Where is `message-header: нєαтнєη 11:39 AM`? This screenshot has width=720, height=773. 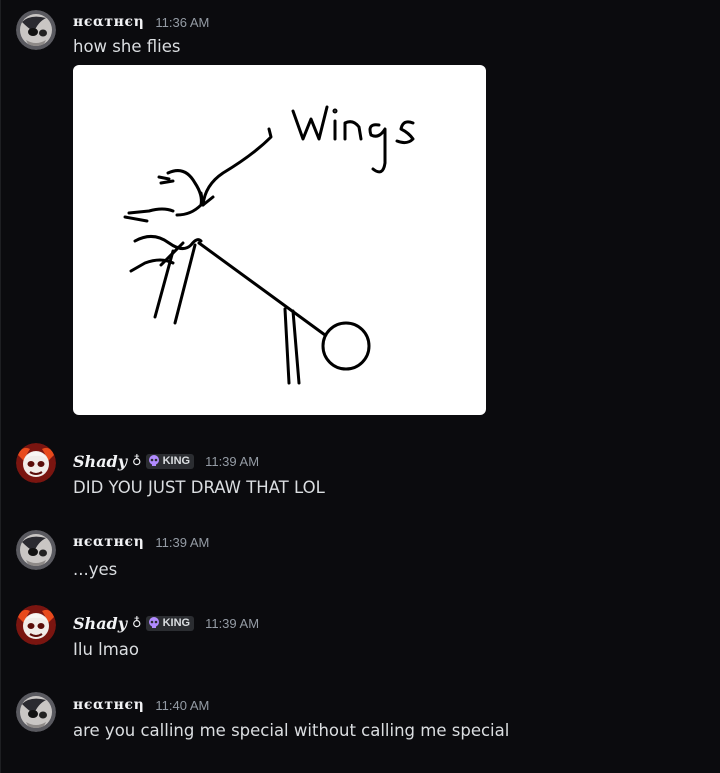 message-header: нєαтнєη 11:39 AM is located at coordinates (141, 542).